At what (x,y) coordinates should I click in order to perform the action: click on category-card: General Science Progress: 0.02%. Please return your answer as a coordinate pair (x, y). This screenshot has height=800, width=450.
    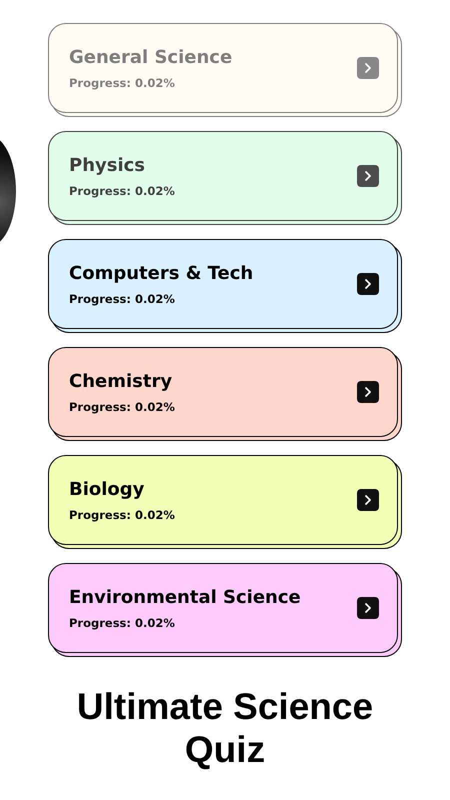
    Looking at the image, I should click on (223, 68).